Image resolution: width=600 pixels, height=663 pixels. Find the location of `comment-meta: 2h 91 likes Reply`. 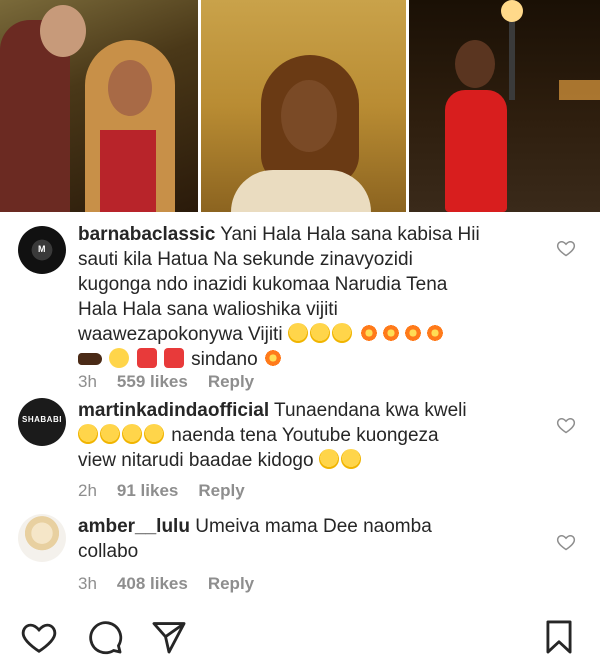

comment-meta: 2h 91 likes Reply is located at coordinates (171, 491).